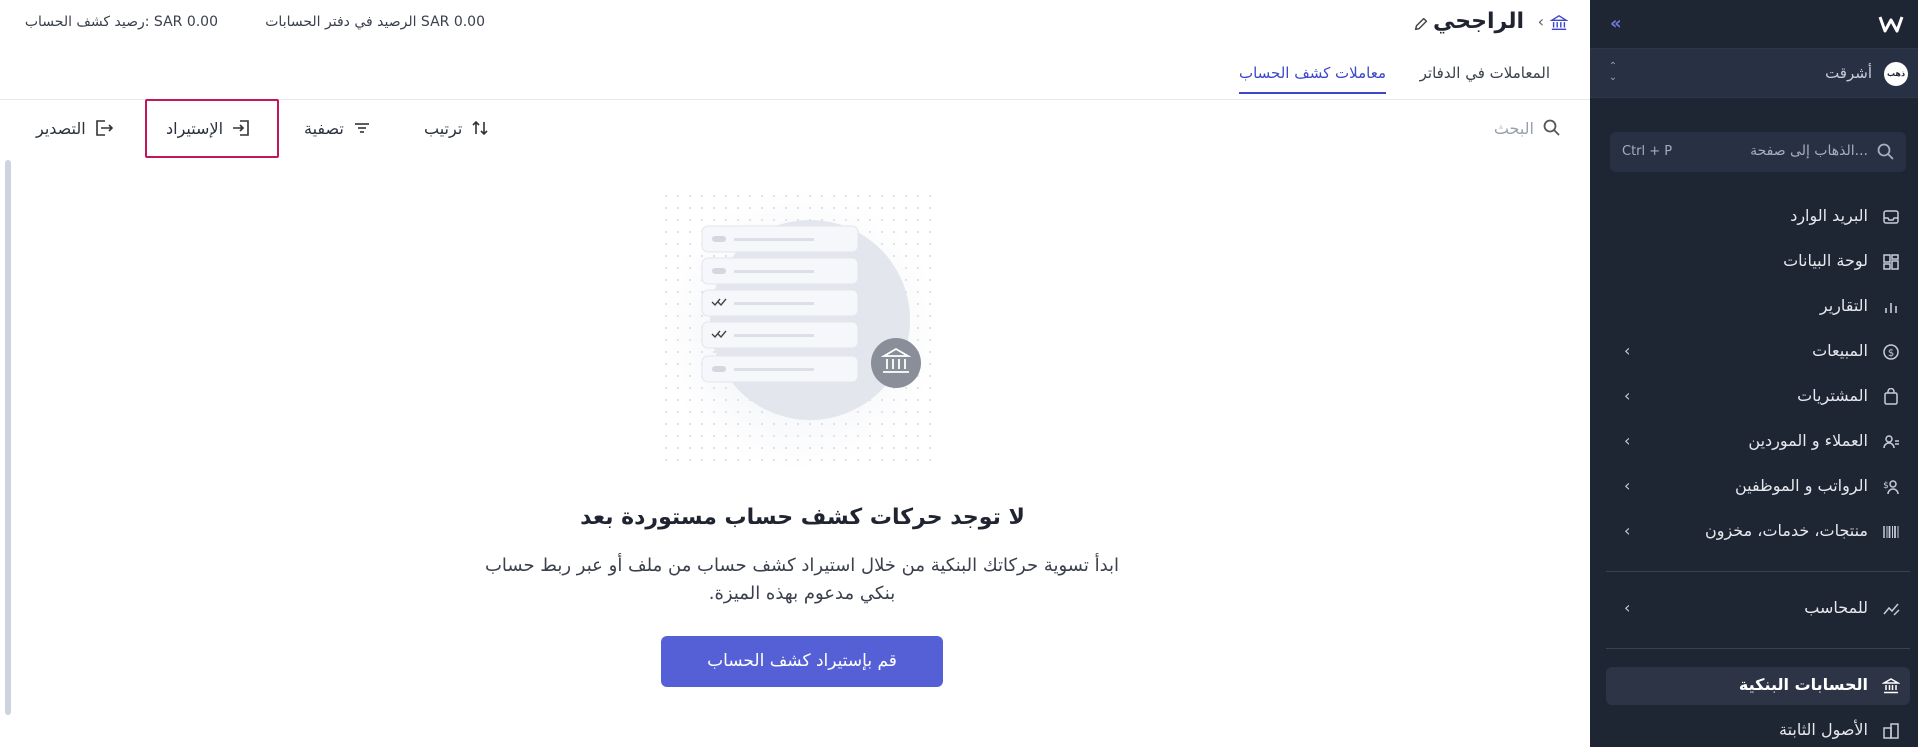 Image resolution: width=1918 pixels, height=747 pixels. I want to click on purchases-icon, so click(1891, 396).